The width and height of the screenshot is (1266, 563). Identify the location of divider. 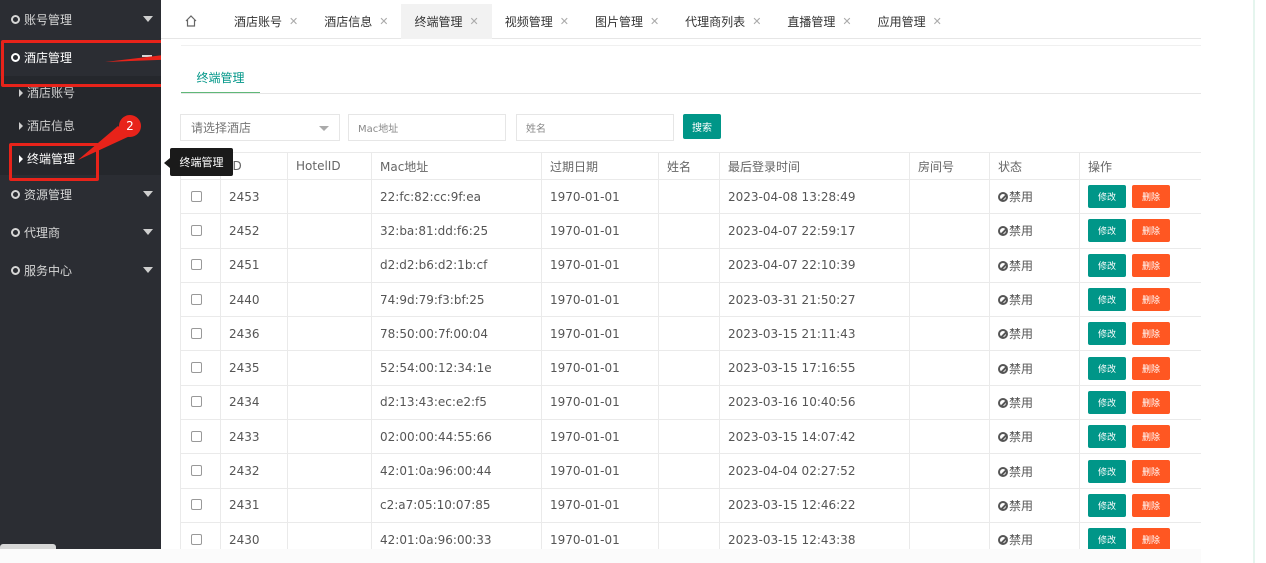
(691, 93).